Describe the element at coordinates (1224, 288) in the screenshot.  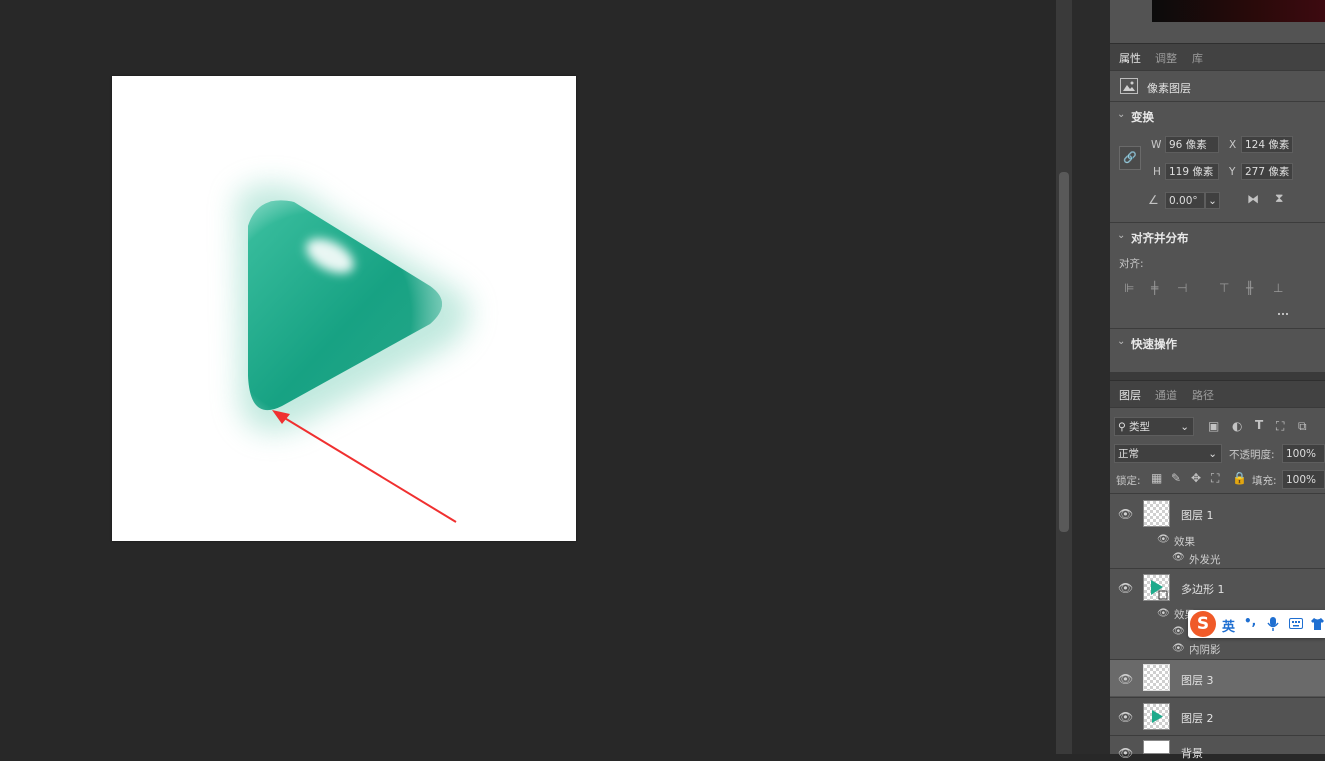
I see `align-top-icon: ⊤` at that location.